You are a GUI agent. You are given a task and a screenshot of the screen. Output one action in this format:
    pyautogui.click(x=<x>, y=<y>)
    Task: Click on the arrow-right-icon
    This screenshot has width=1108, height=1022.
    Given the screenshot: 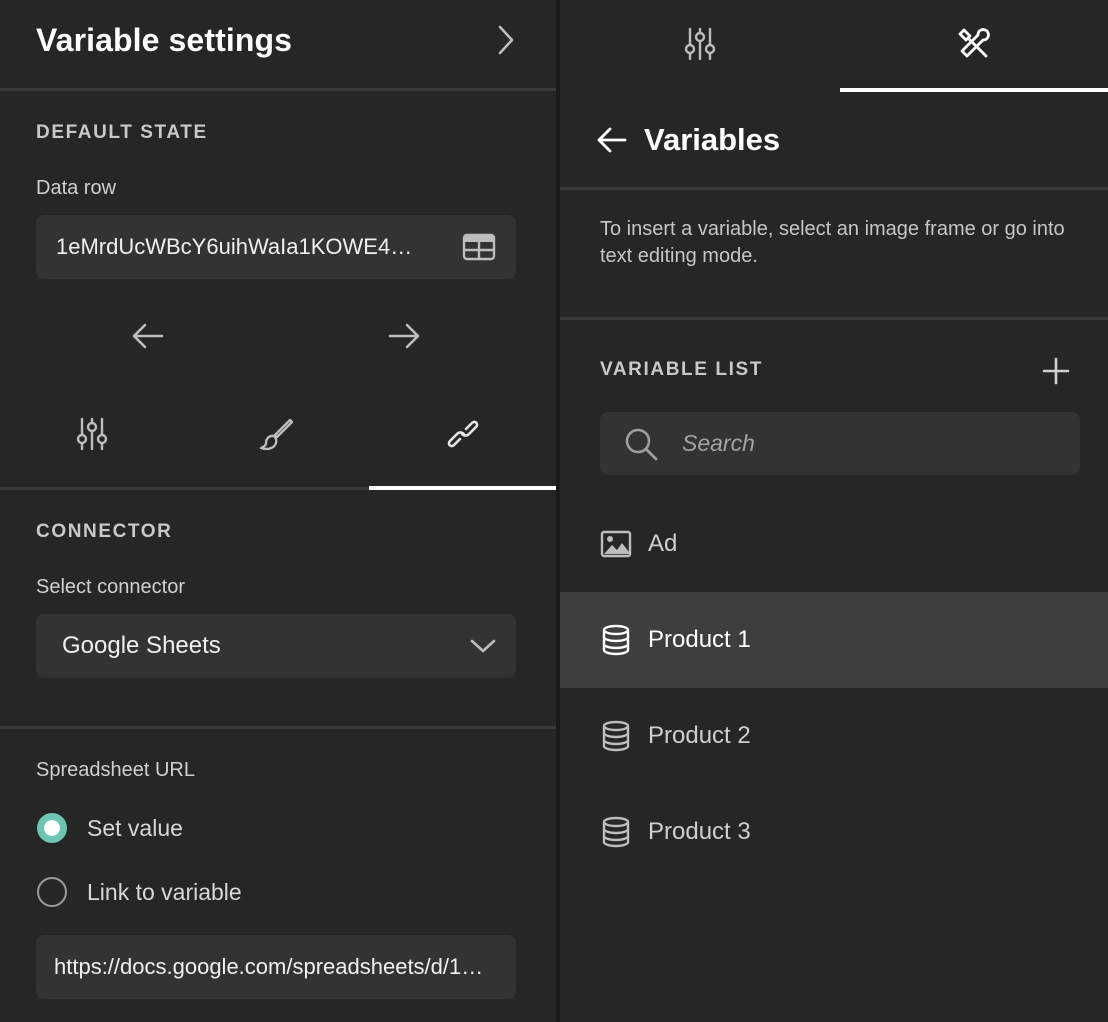 What is the action you would take?
    pyautogui.click(x=404, y=336)
    